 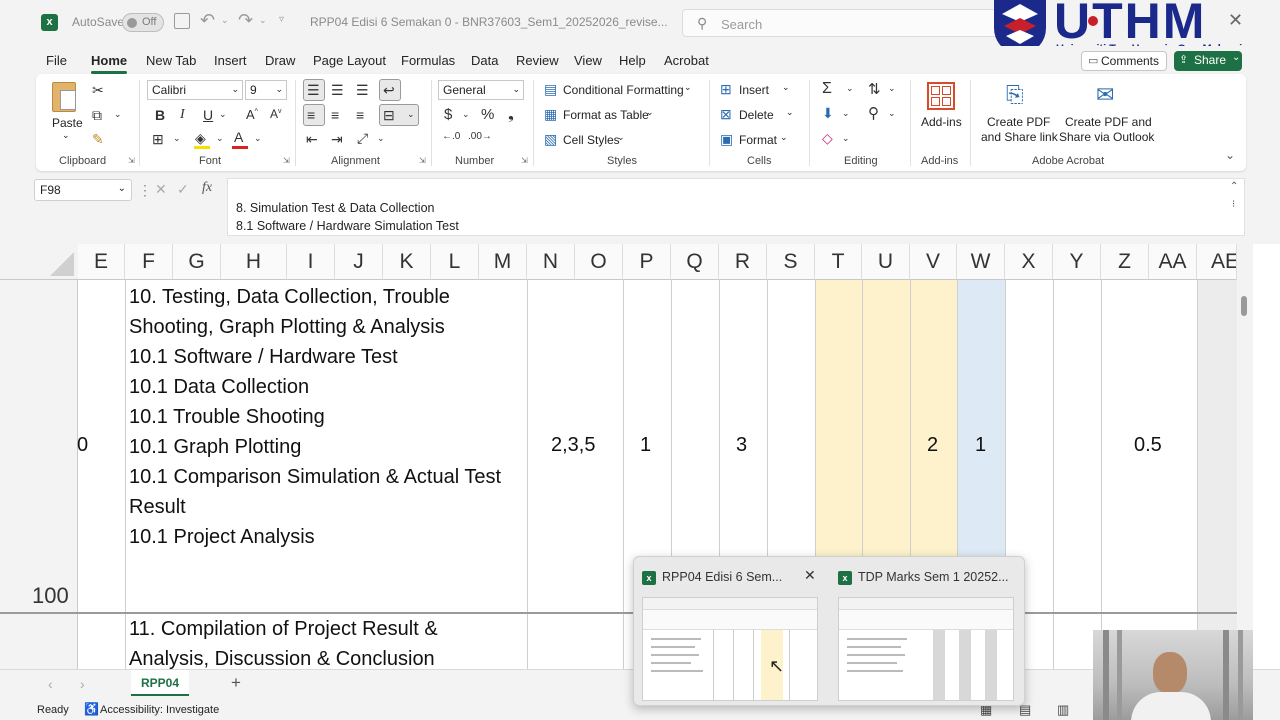 What do you see at coordinates (873, 113) in the screenshot?
I see `find-select-icon: ⚲` at bounding box center [873, 113].